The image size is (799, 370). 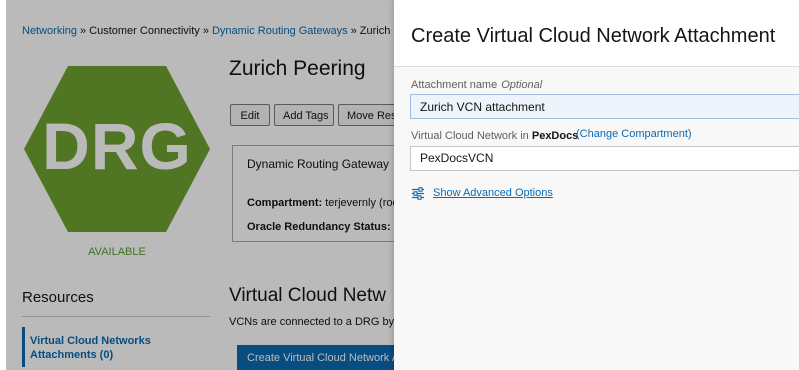 What do you see at coordinates (493, 193) in the screenshot?
I see `show-advanced-options-link: Show Advanced Options` at bounding box center [493, 193].